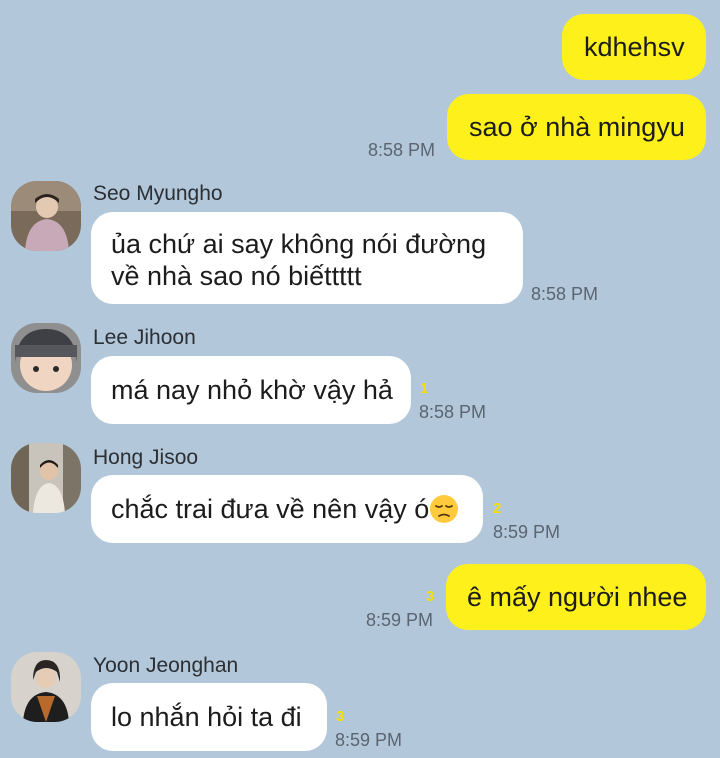  What do you see at coordinates (146, 457) in the screenshot?
I see `sender-name: Hong Jisoo` at bounding box center [146, 457].